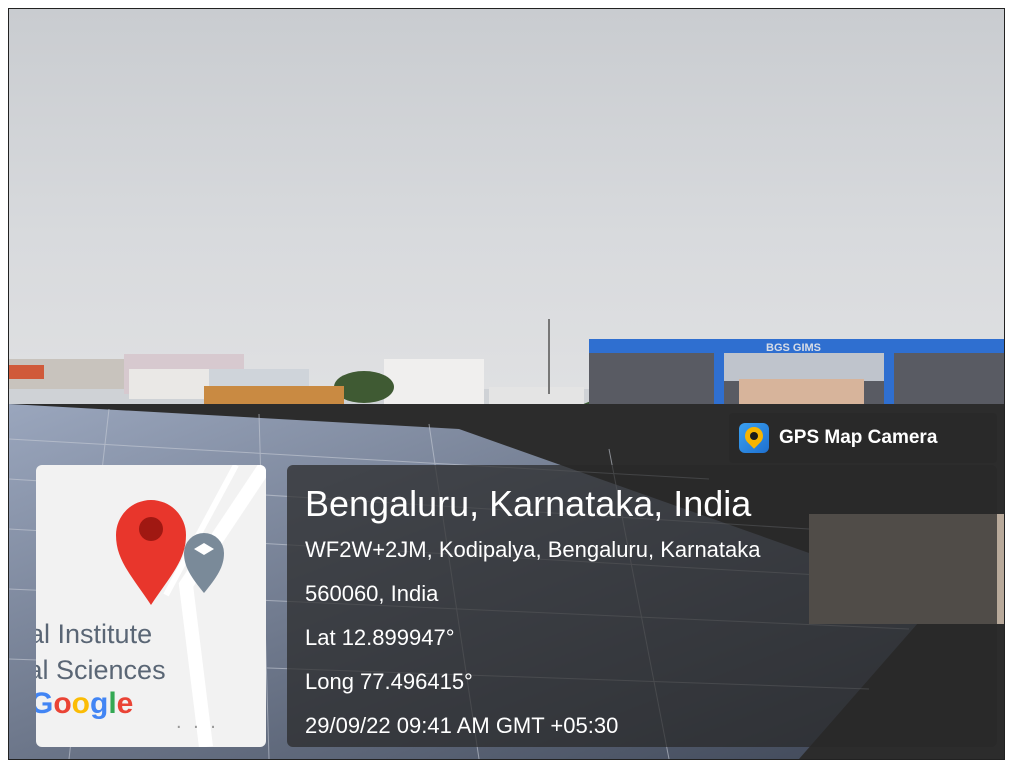 Image resolution: width=1011 pixels, height=763 pixels. What do you see at coordinates (462, 725) in the screenshot?
I see `datetime: 29/09/22 09:41 AM GMT +05:30` at bounding box center [462, 725].